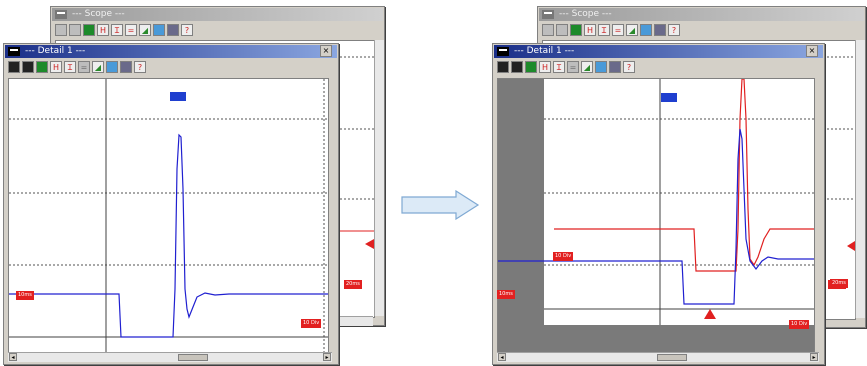 The image size is (867, 366). Describe the element at coordinates (217, 14) in the screenshot. I see `left-back-titlebar: --- Scope ---` at that location.